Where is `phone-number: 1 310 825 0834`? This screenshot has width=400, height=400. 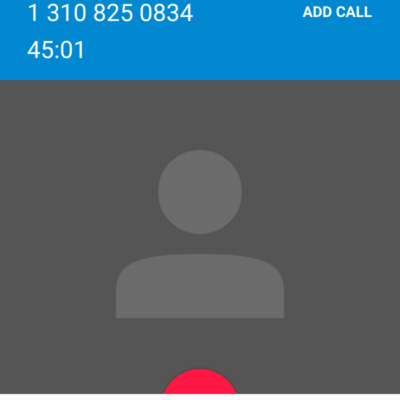 phone-number: 1 310 825 0834 is located at coordinates (110, 13).